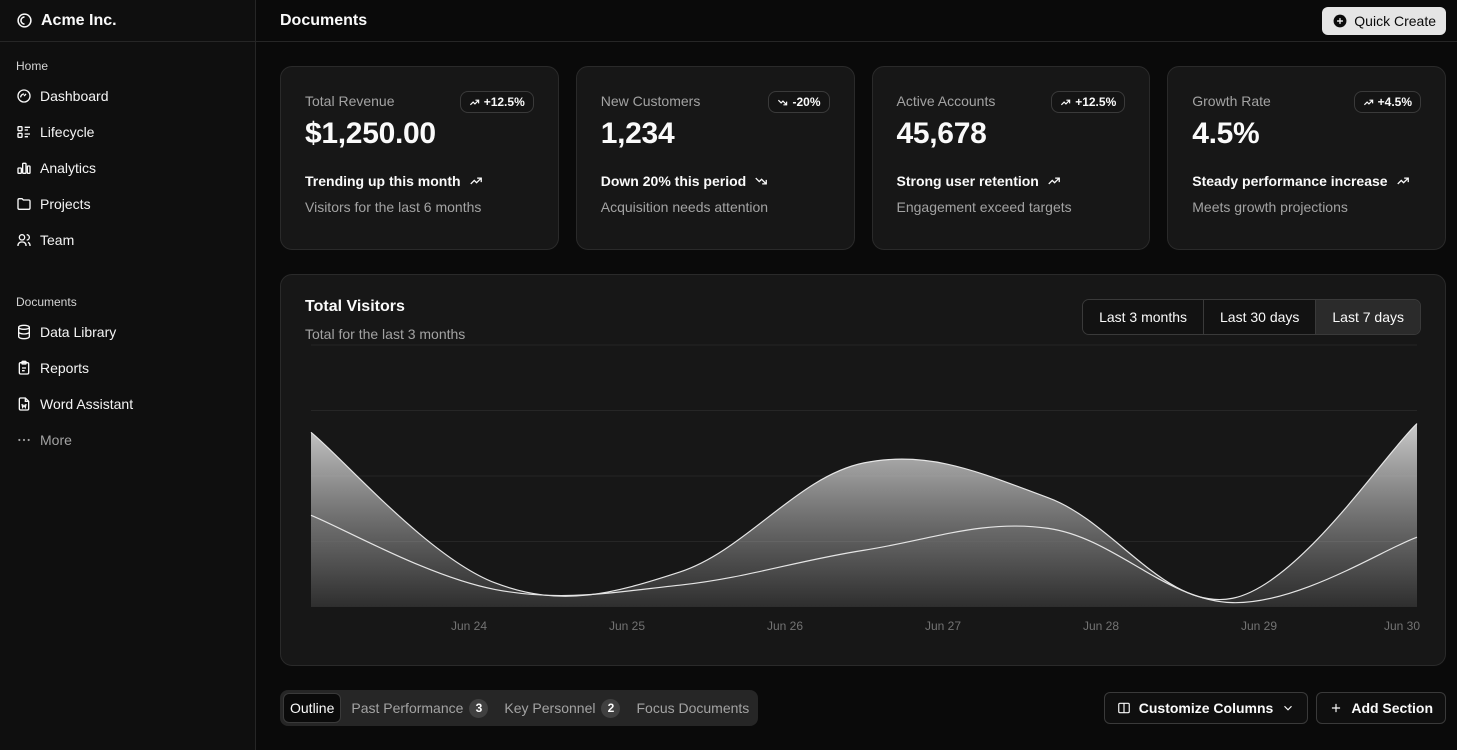  I want to click on sidebar-item-label: Word Assistant, so click(87, 404).